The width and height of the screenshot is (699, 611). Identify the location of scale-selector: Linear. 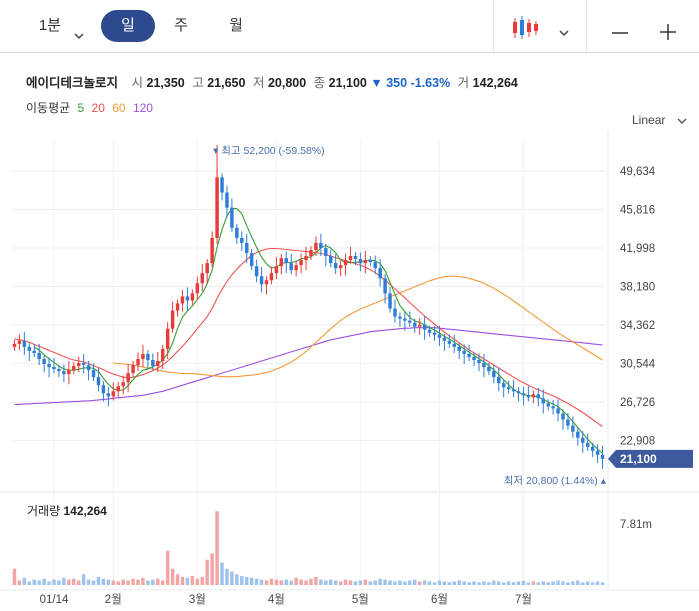
(648, 120).